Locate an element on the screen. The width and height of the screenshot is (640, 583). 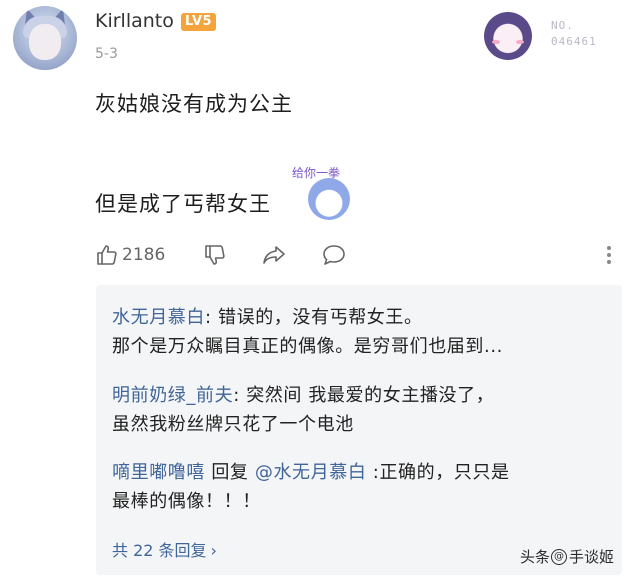
share-button is located at coordinates (274, 255).